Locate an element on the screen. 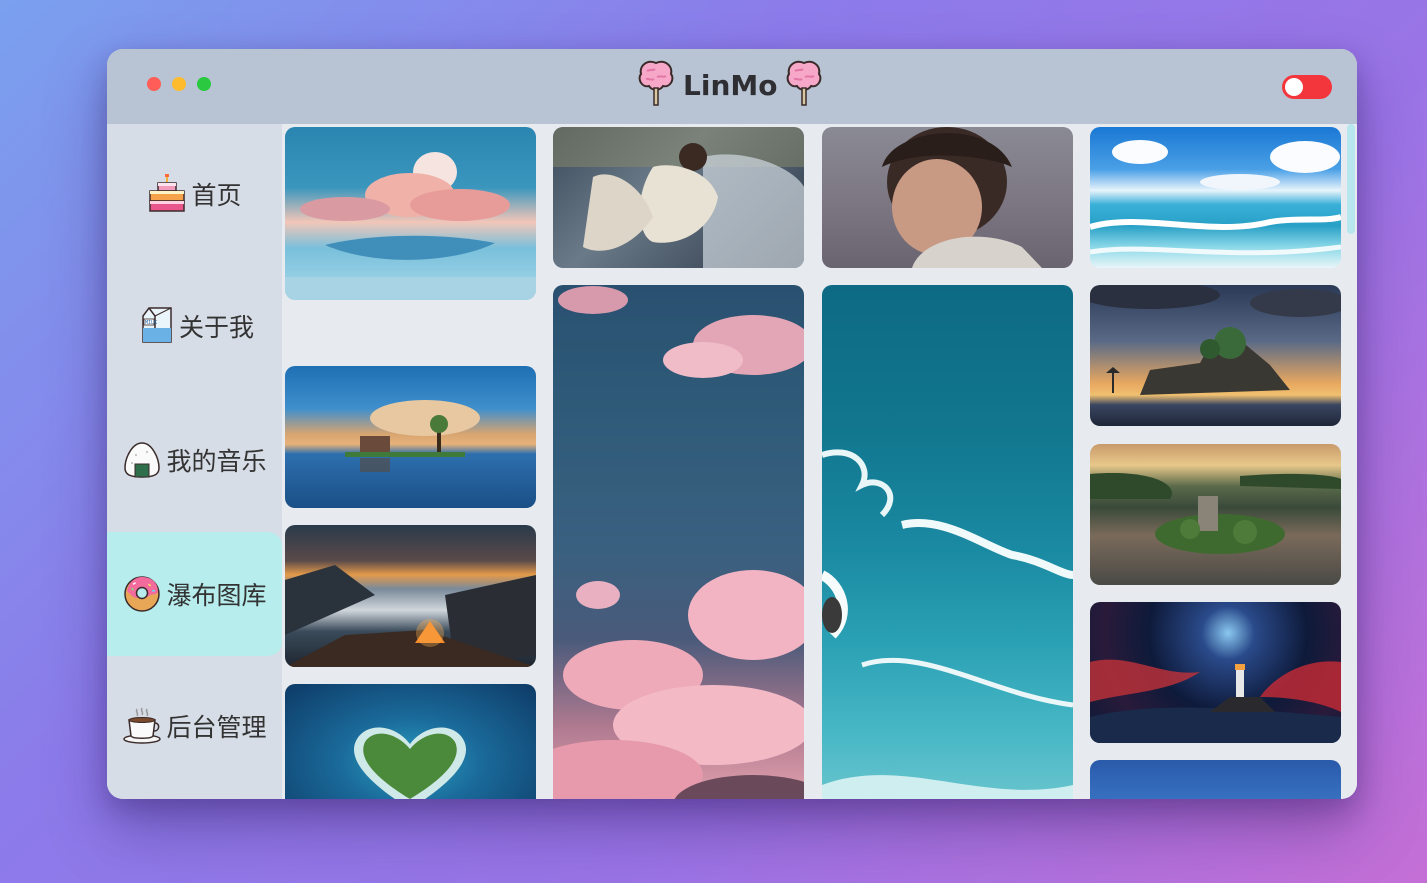 The width and height of the screenshot is (1427, 883). house-lake-art is located at coordinates (412, 436).